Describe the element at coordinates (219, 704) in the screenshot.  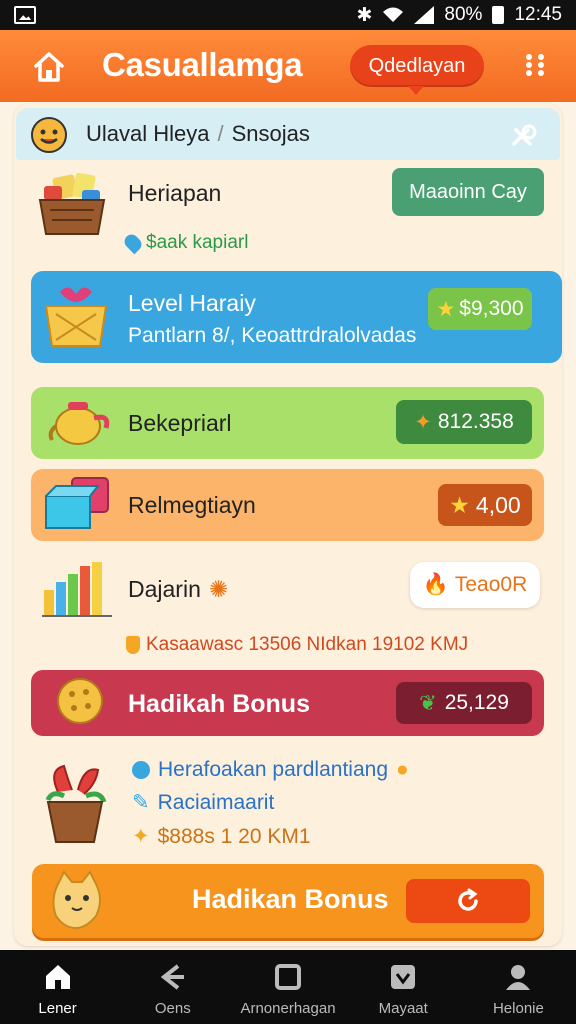
I see `bonus-card-title: Hadikah Bonus` at that location.